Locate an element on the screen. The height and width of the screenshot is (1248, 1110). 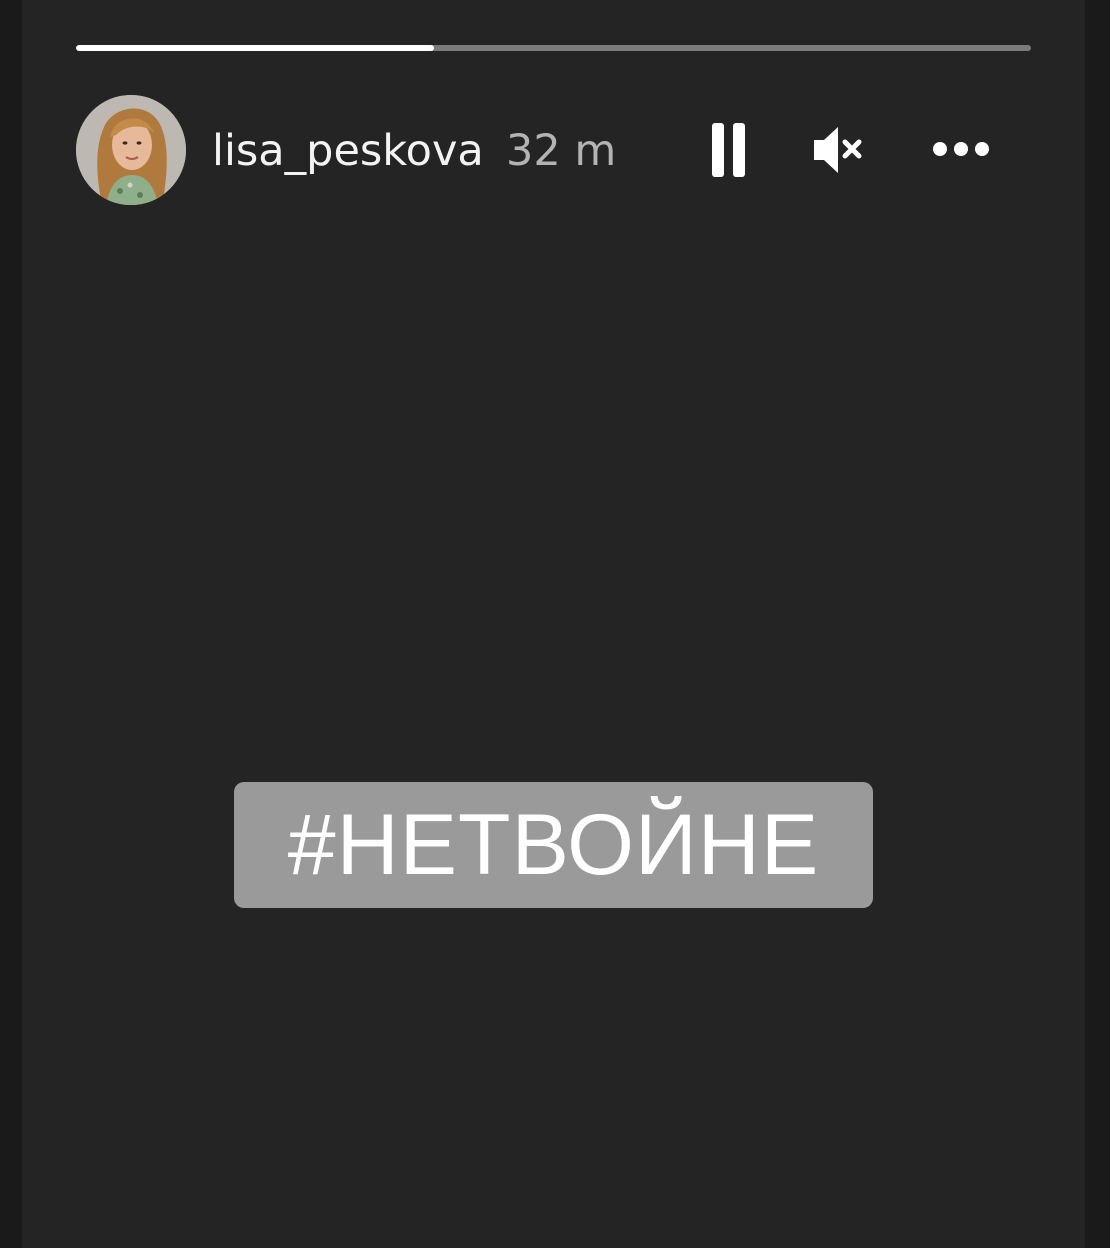
author-avatar is located at coordinates (131, 150).